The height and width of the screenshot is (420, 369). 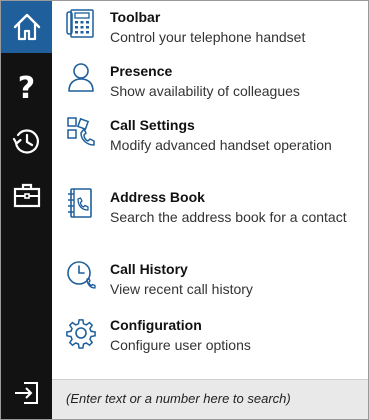 What do you see at coordinates (180, 345) in the screenshot?
I see `menu-item-description: Configure user options` at bounding box center [180, 345].